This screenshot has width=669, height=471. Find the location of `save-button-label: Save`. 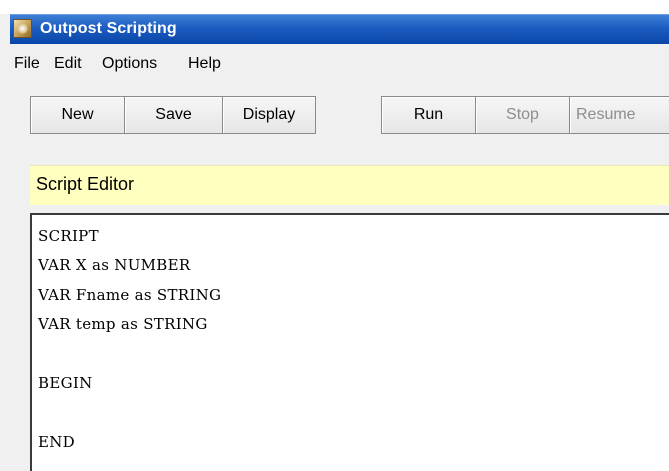

save-button-label: Save is located at coordinates (173, 114).